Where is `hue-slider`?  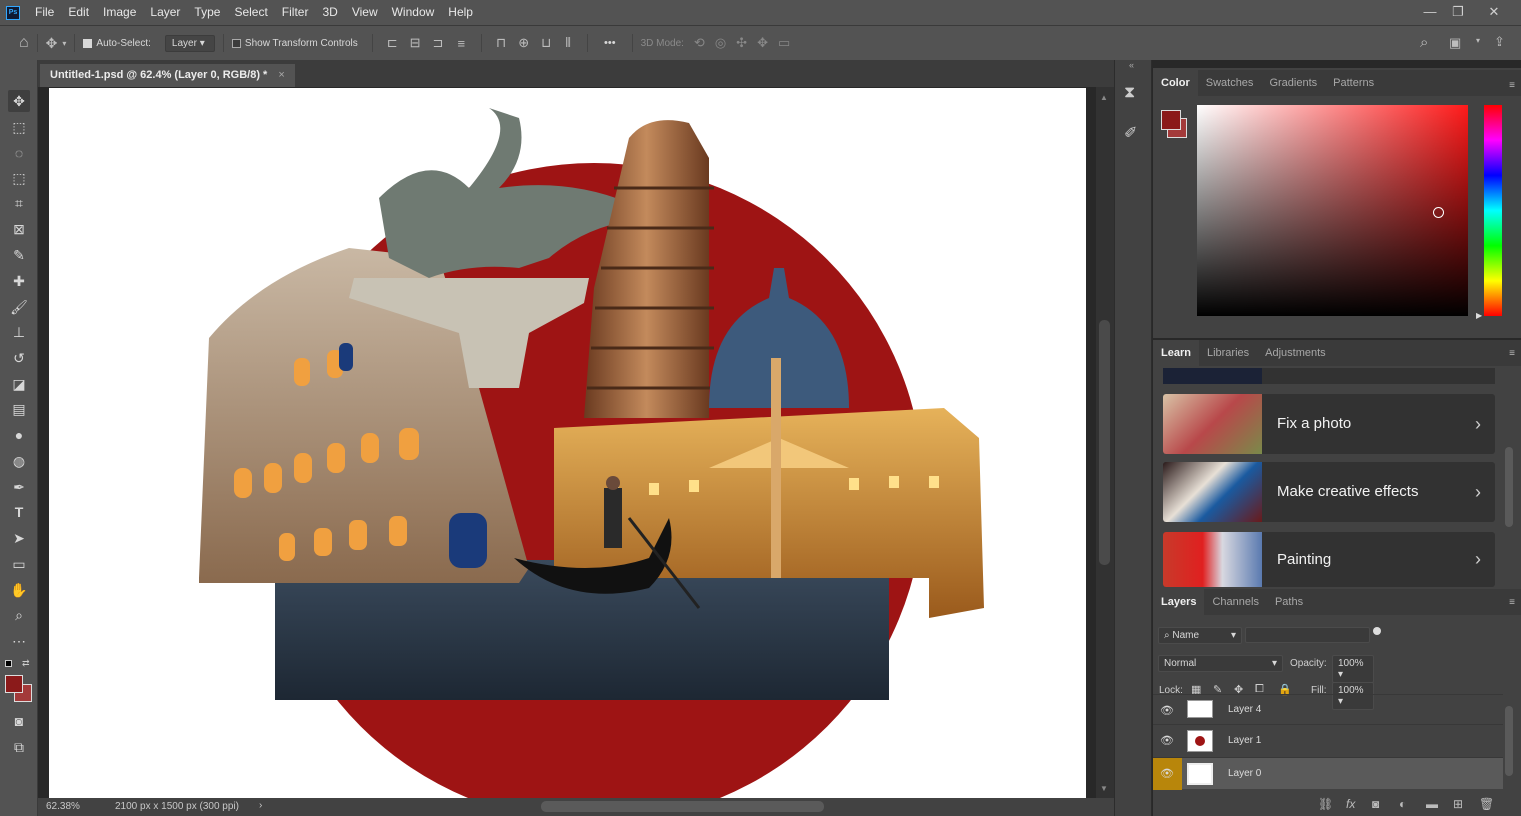 hue-slider is located at coordinates (1493, 210).